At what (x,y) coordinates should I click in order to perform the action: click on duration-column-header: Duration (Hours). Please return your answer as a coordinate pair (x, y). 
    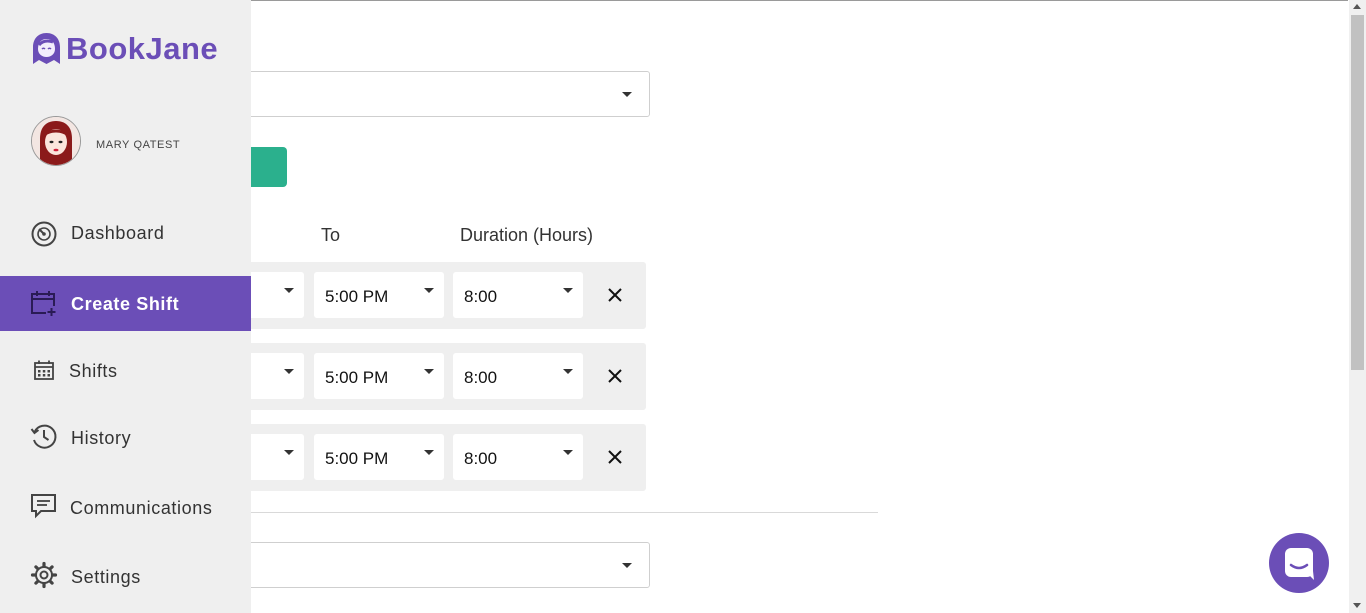
    Looking at the image, I should click on (527, 235).